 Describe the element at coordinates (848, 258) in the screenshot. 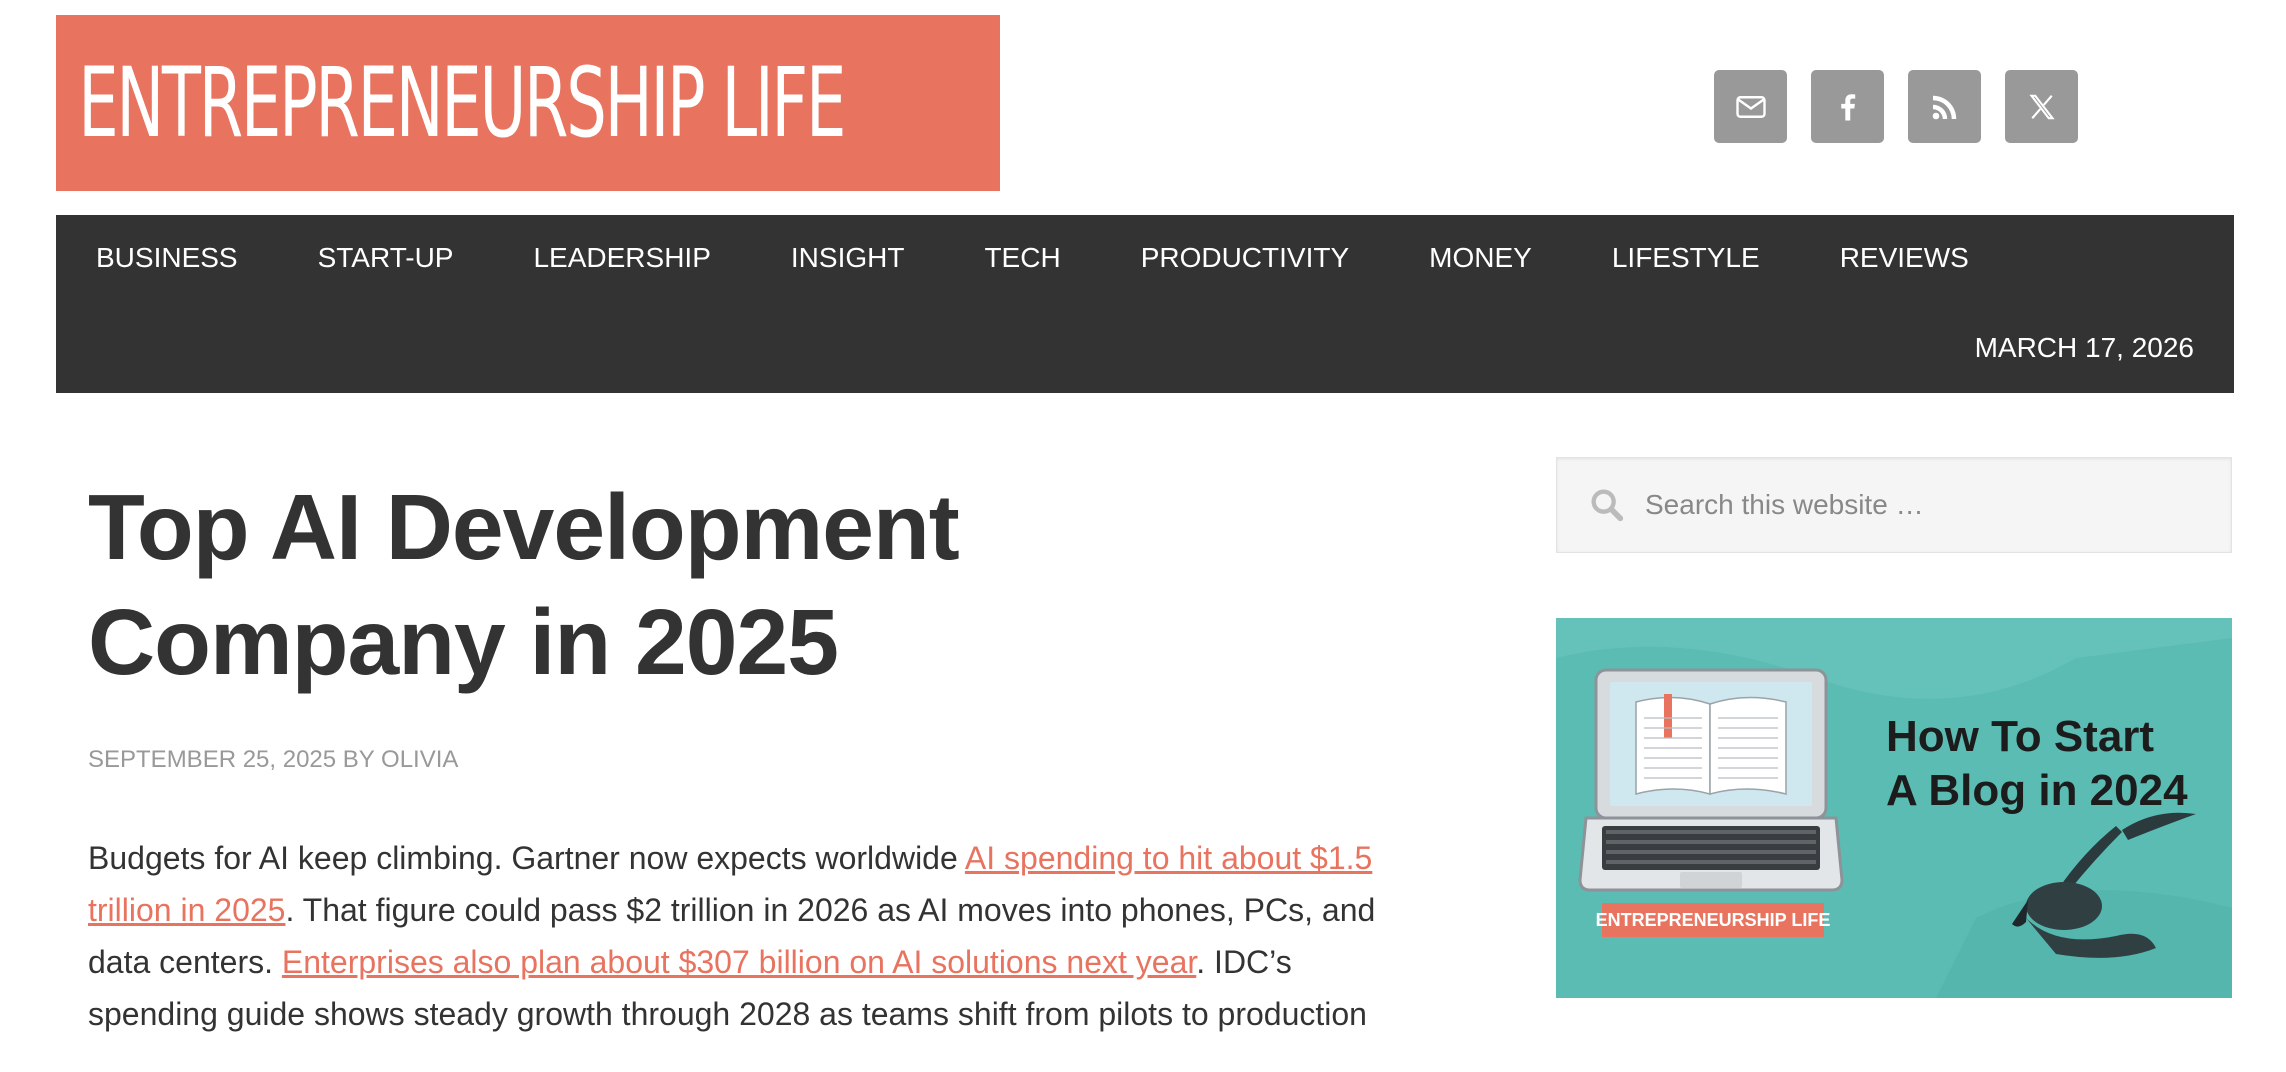

I see `nav-item-insight: INSIGHT` at that location.